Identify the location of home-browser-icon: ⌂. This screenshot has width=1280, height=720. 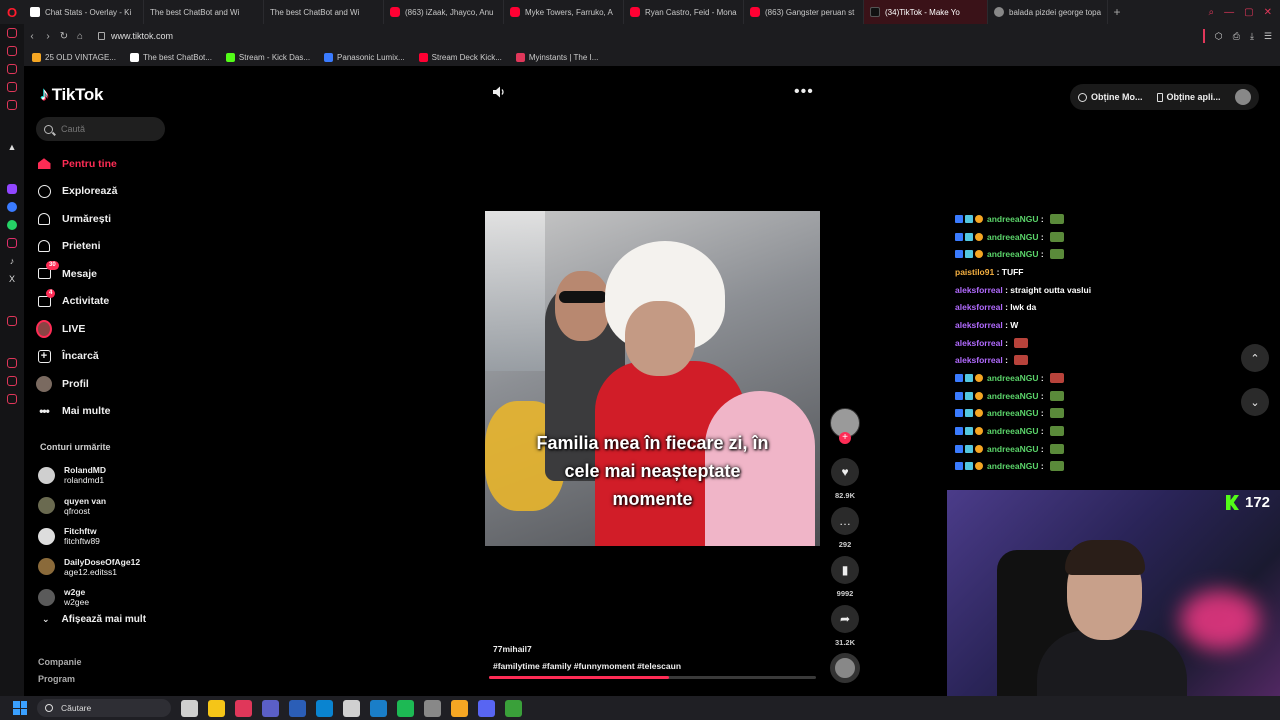
(80, 36).